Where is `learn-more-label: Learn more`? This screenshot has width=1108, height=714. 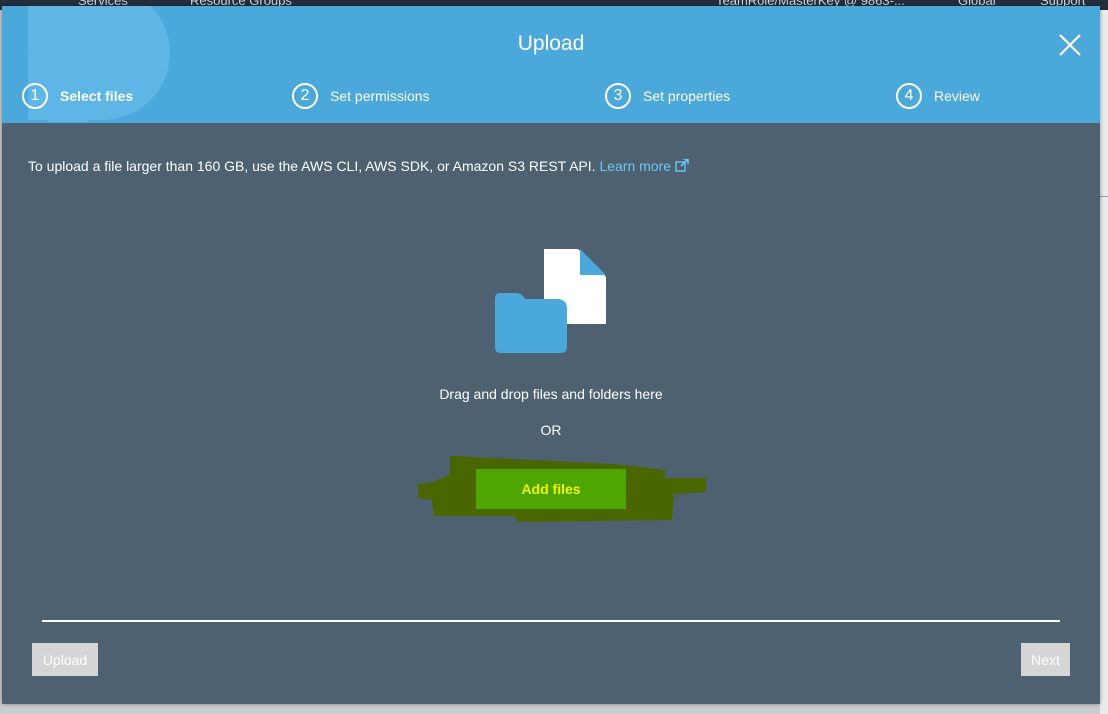
learn-more-label: Learn more is located at coordinates (635, 166).